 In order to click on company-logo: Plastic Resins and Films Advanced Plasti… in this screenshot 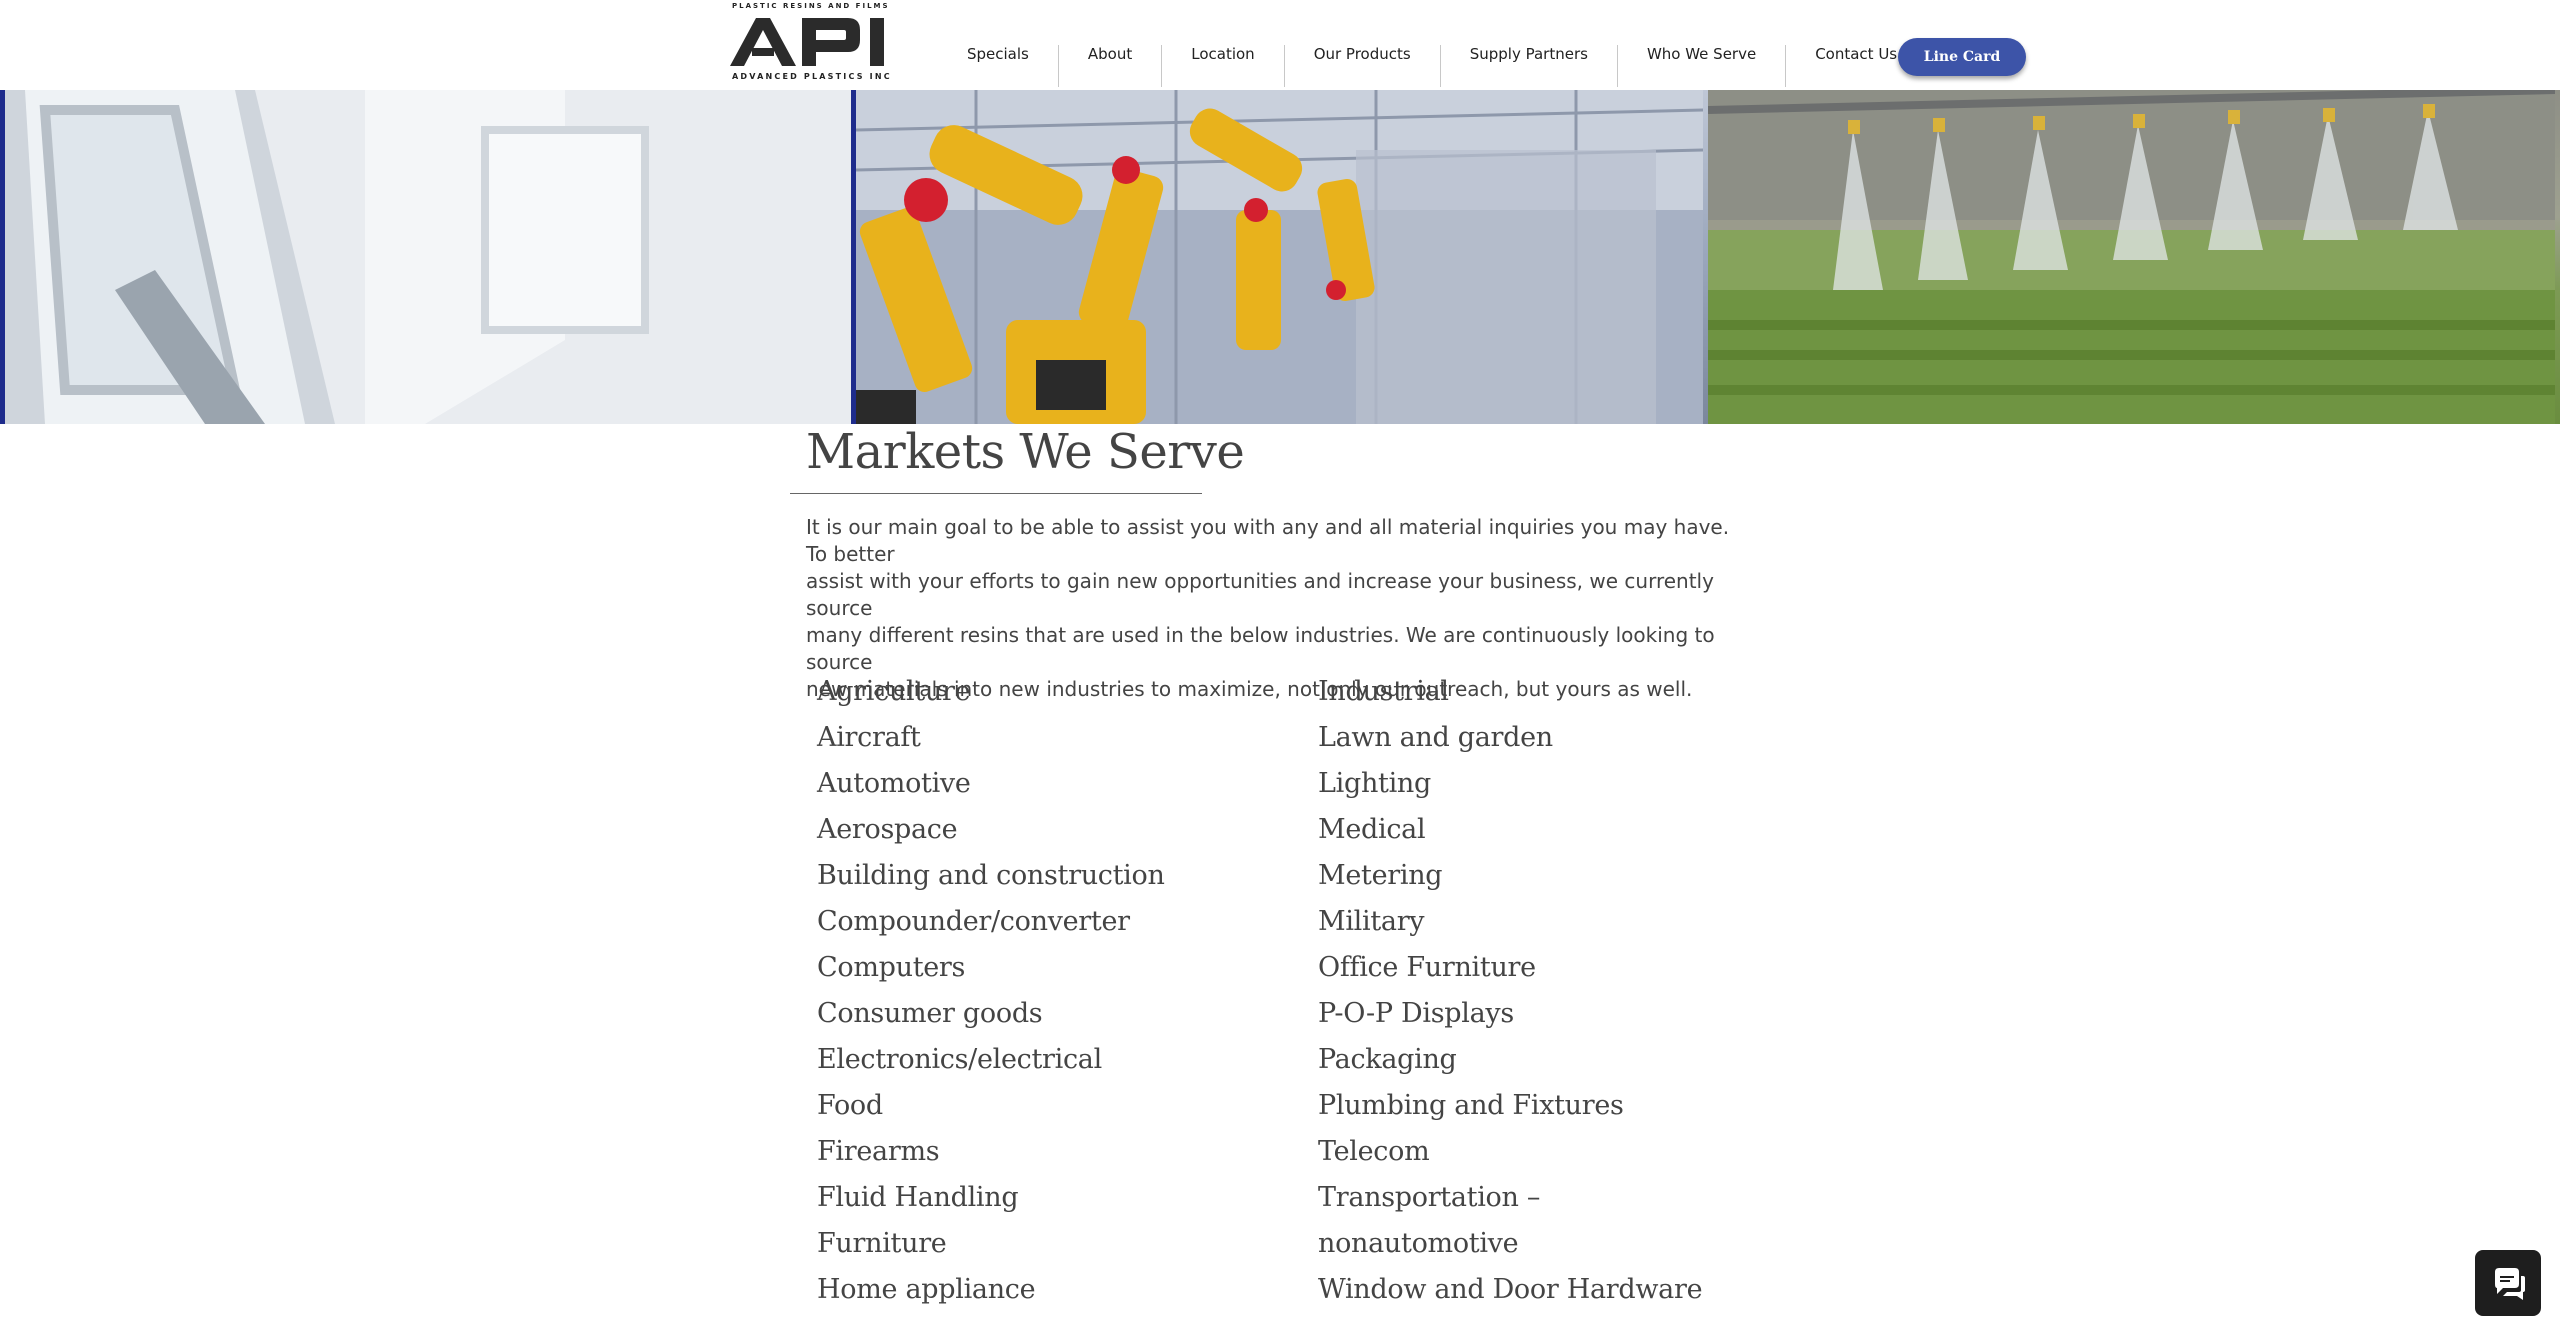, I will do `click(813, 44)`.